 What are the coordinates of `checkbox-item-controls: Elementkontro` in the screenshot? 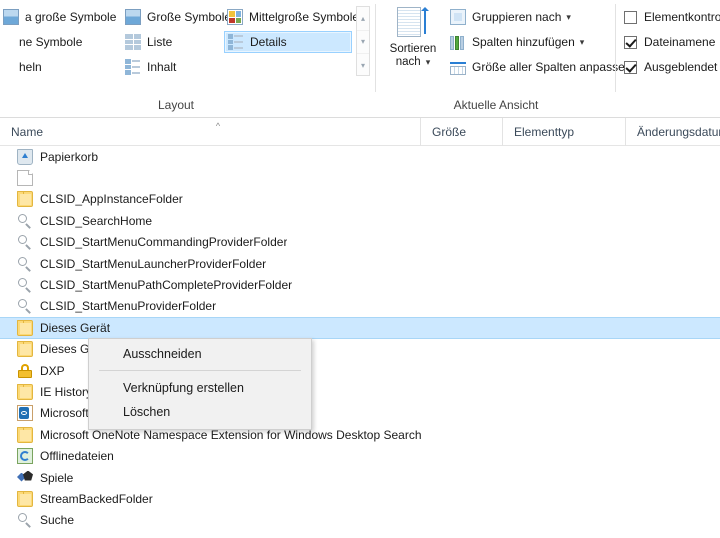 It's located at (672, 17).